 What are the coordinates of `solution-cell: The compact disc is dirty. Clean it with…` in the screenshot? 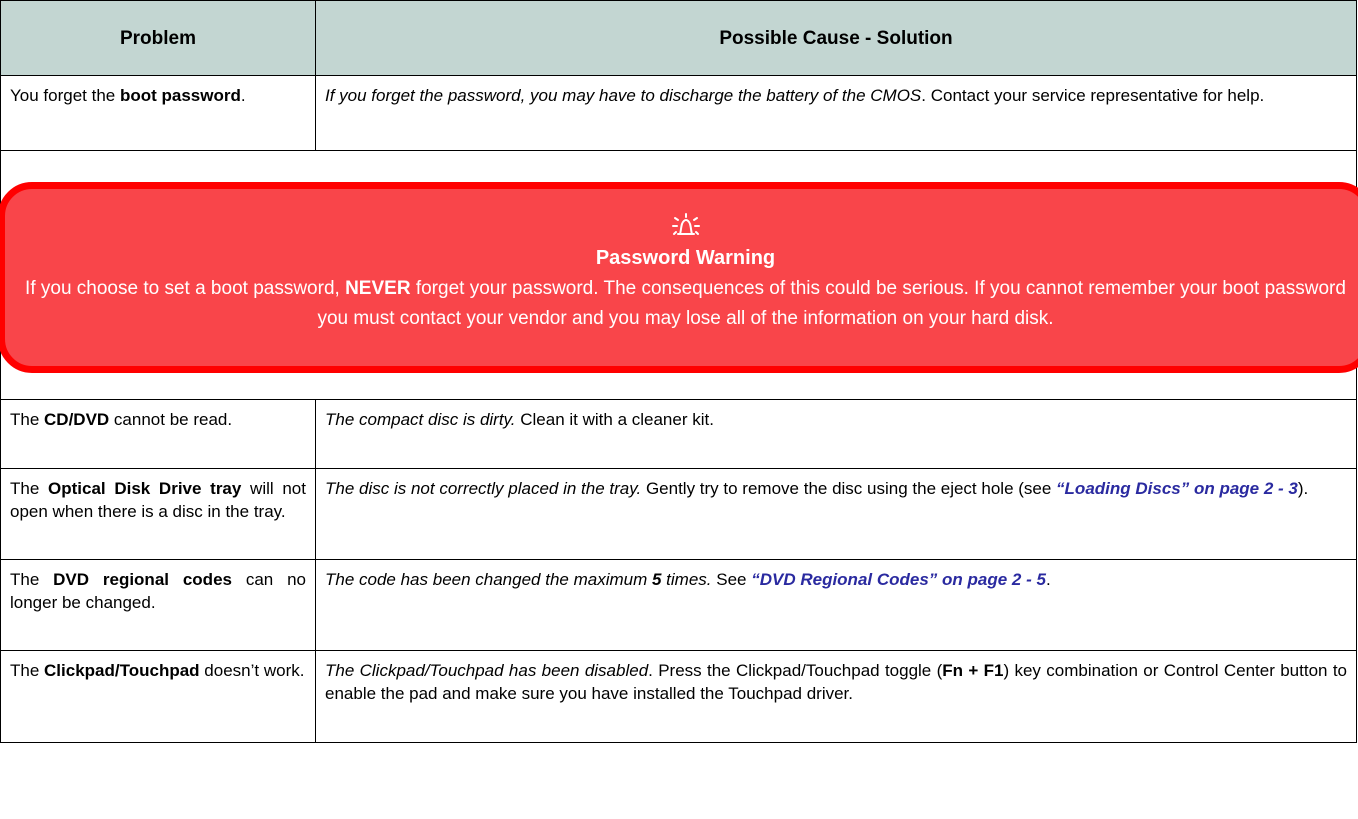 It's located at (519, 419).